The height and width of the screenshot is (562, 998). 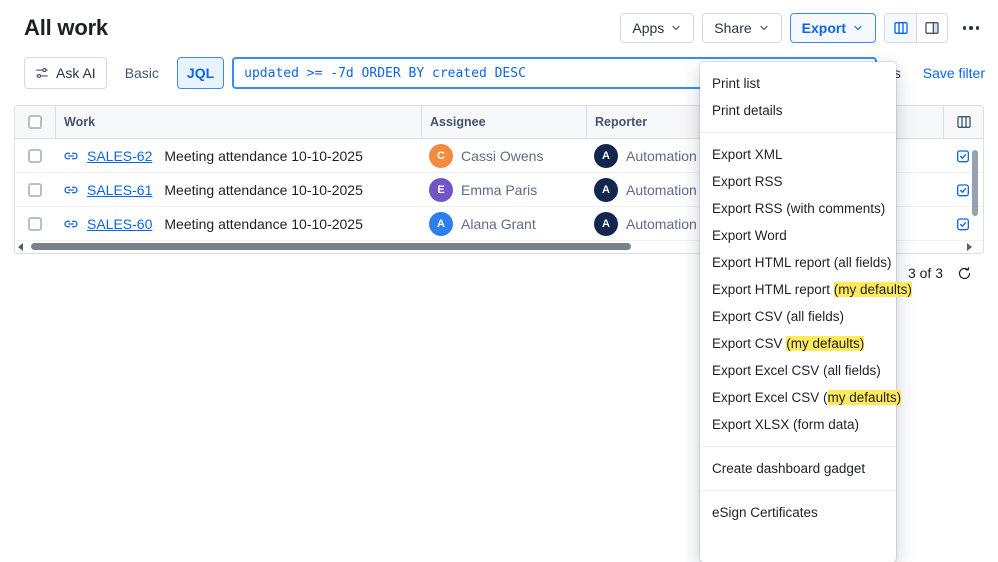 I want to click on menu-item-print-details: Print details, so click(x=798, y=110).